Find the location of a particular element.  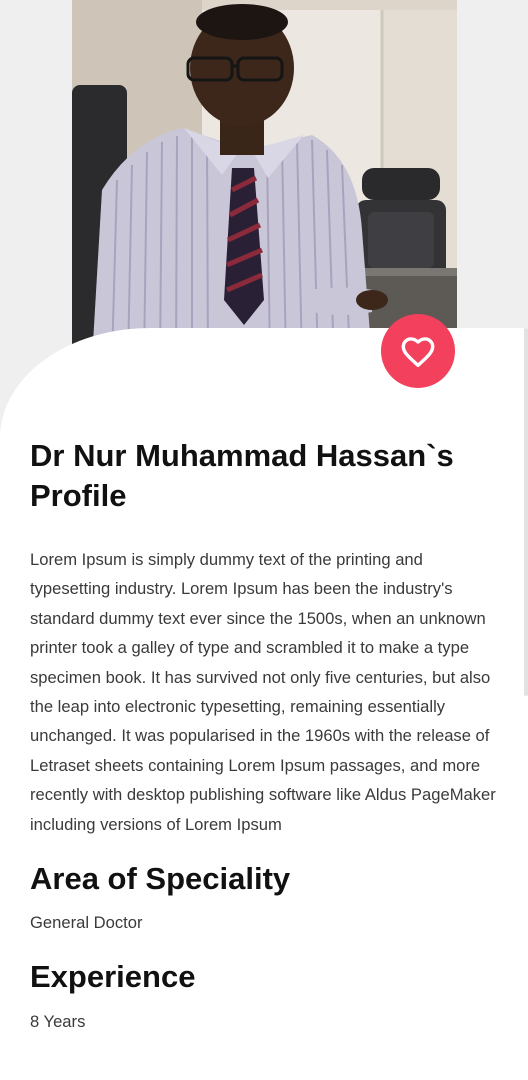

experience-heading: Experience is located at coordinates (113, 977).